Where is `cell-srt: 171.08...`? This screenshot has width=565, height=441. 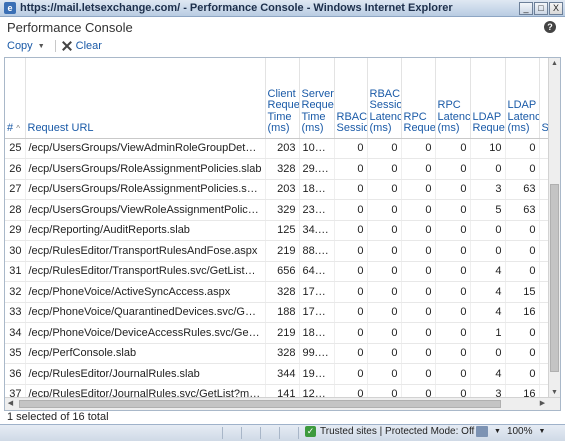
cell-srt: 171.08... is located at coordinates (317, 292).